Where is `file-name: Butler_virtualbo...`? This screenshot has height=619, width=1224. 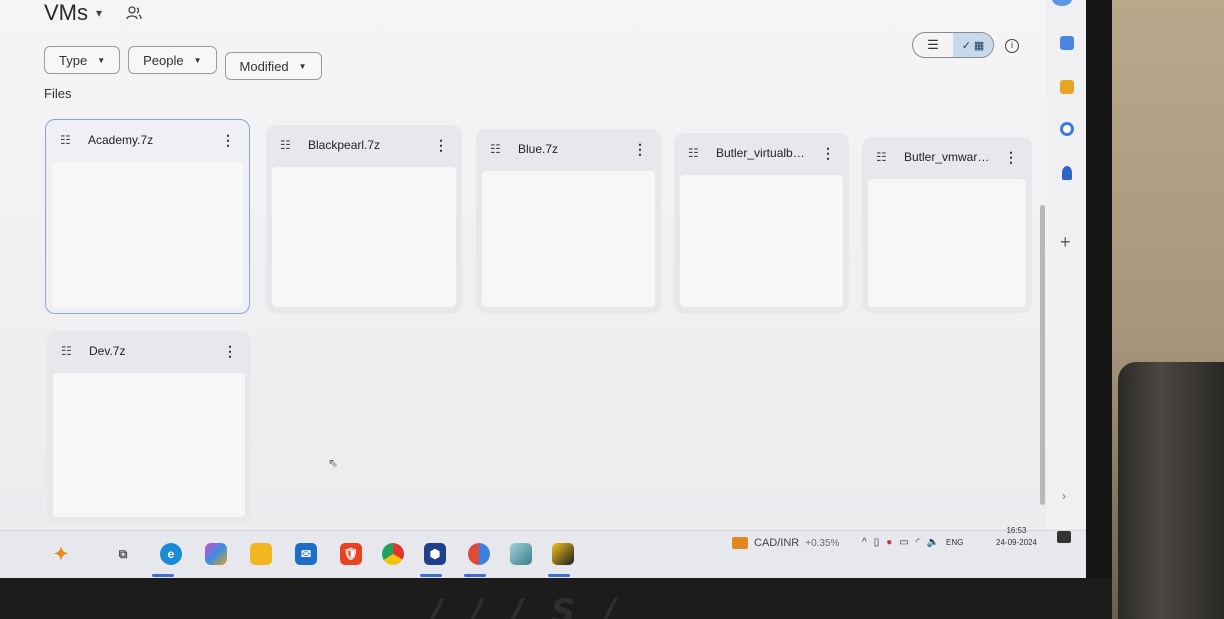 file-name: Butler_virtualbo... is located at coordinates (761, 153).